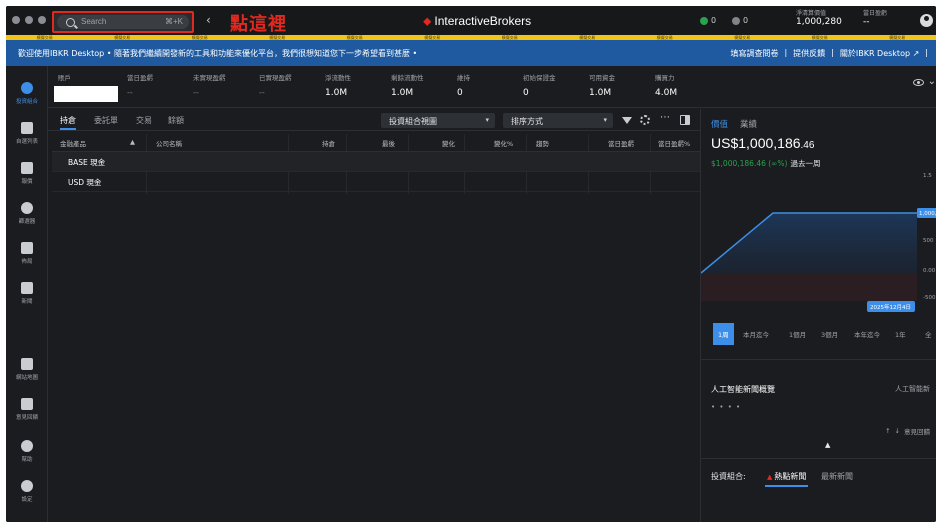  Describe the element at coordinates (27, 369) in the screenshot. I see `sidebar-item-sitemap: 網站地圖` at that location.